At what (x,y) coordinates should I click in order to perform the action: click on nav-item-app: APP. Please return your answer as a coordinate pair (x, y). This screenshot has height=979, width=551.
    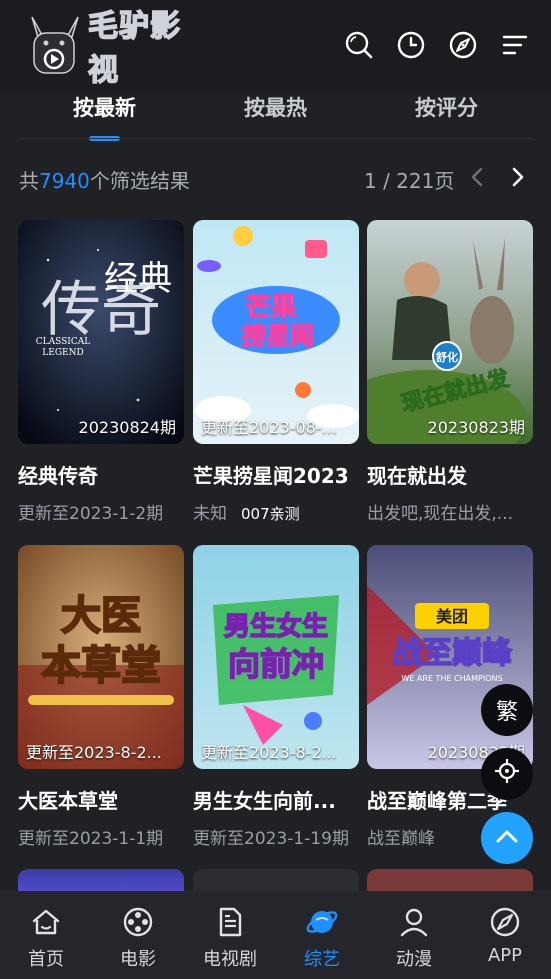
    Looking at the image, I should click on (505, 935).